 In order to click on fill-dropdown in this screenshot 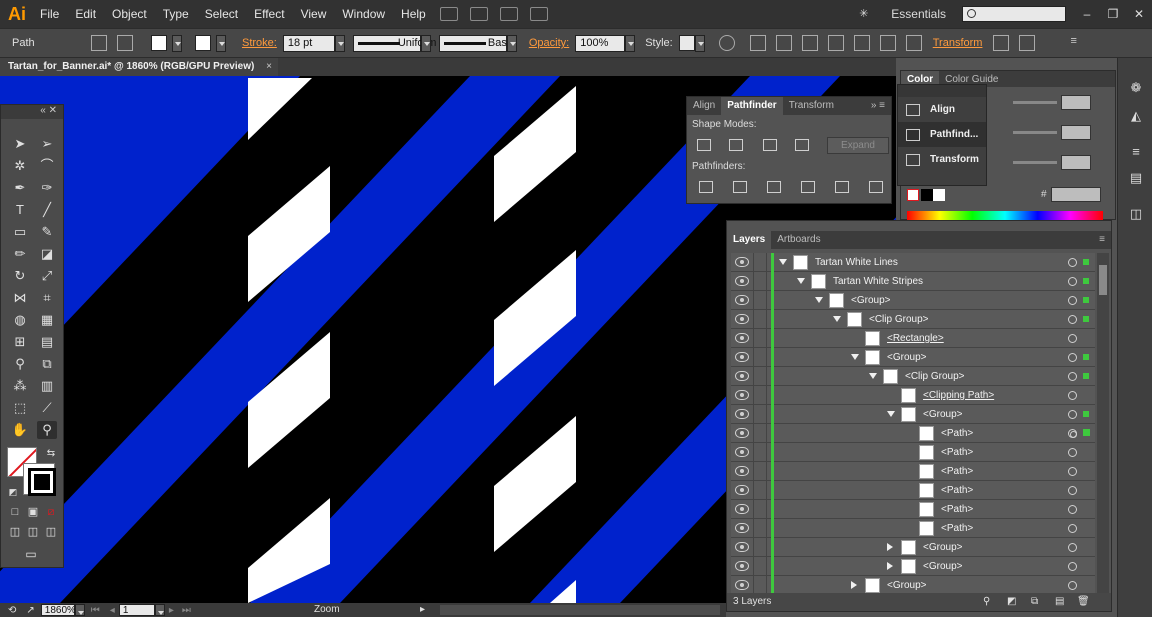, I will do `click(177, 43)`.